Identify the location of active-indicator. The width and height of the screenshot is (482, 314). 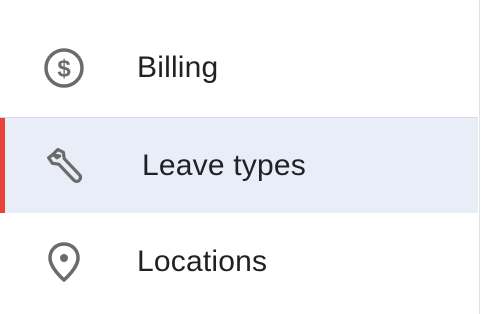
(2, 165).